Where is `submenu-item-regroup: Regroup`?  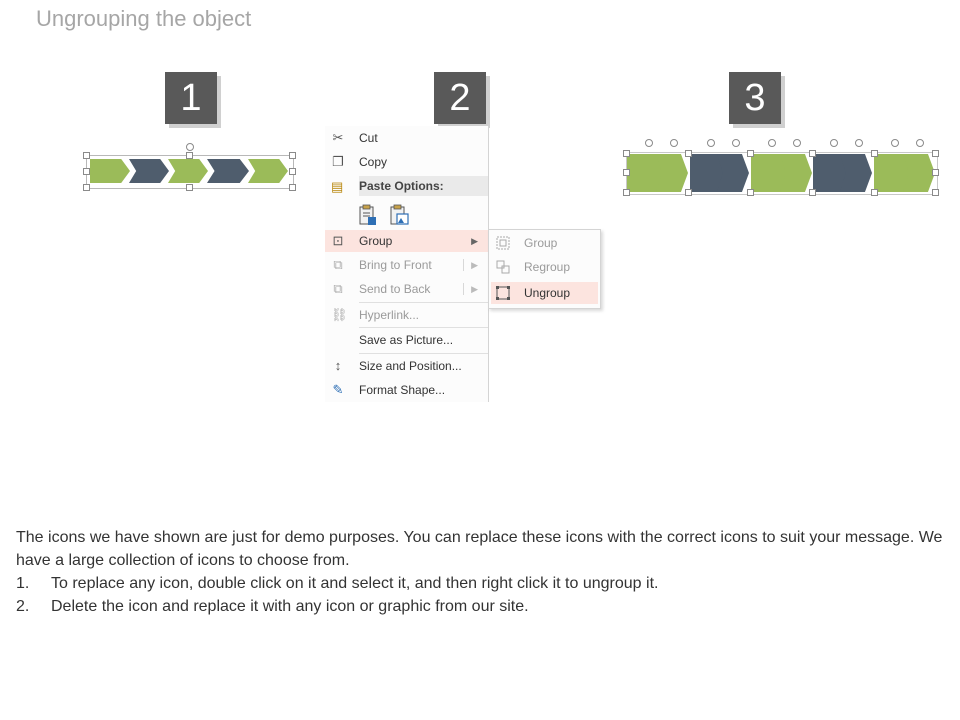 submenu-item-regroup: Regroup is located at coordinates (544, 267).